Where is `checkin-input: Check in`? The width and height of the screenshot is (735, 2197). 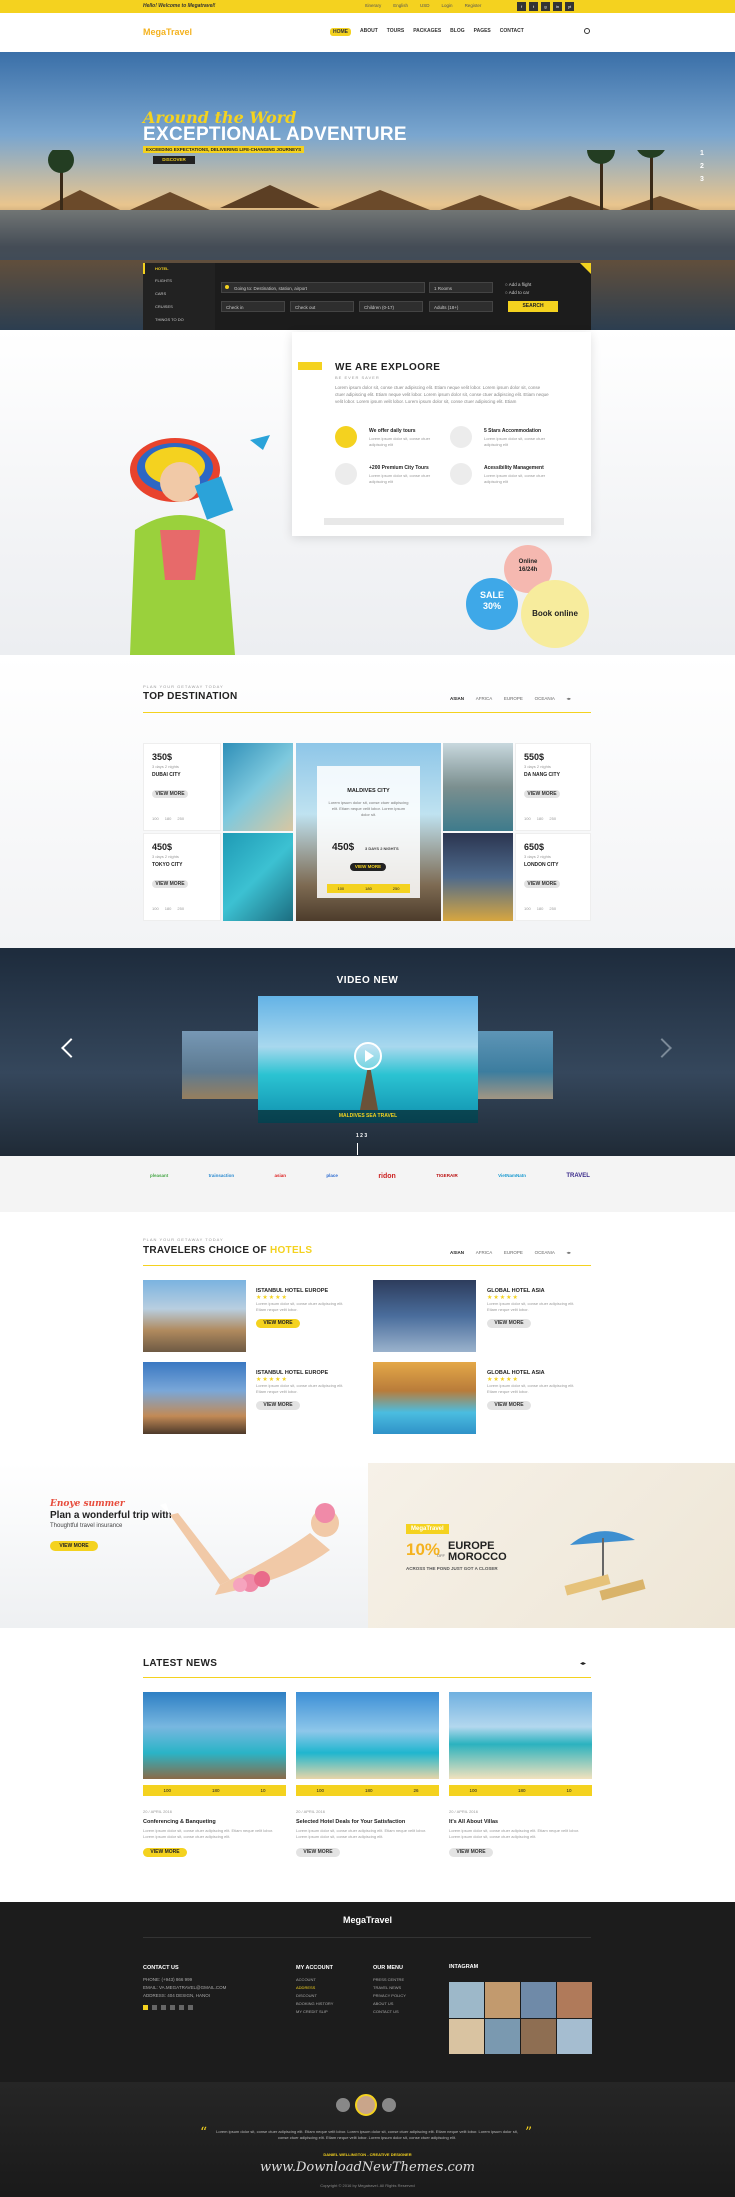
checkin-input: Check in is located at coordinates (253, 306).